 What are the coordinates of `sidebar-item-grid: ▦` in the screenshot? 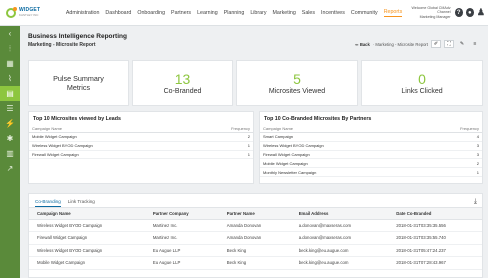 It's located at (10, 63).